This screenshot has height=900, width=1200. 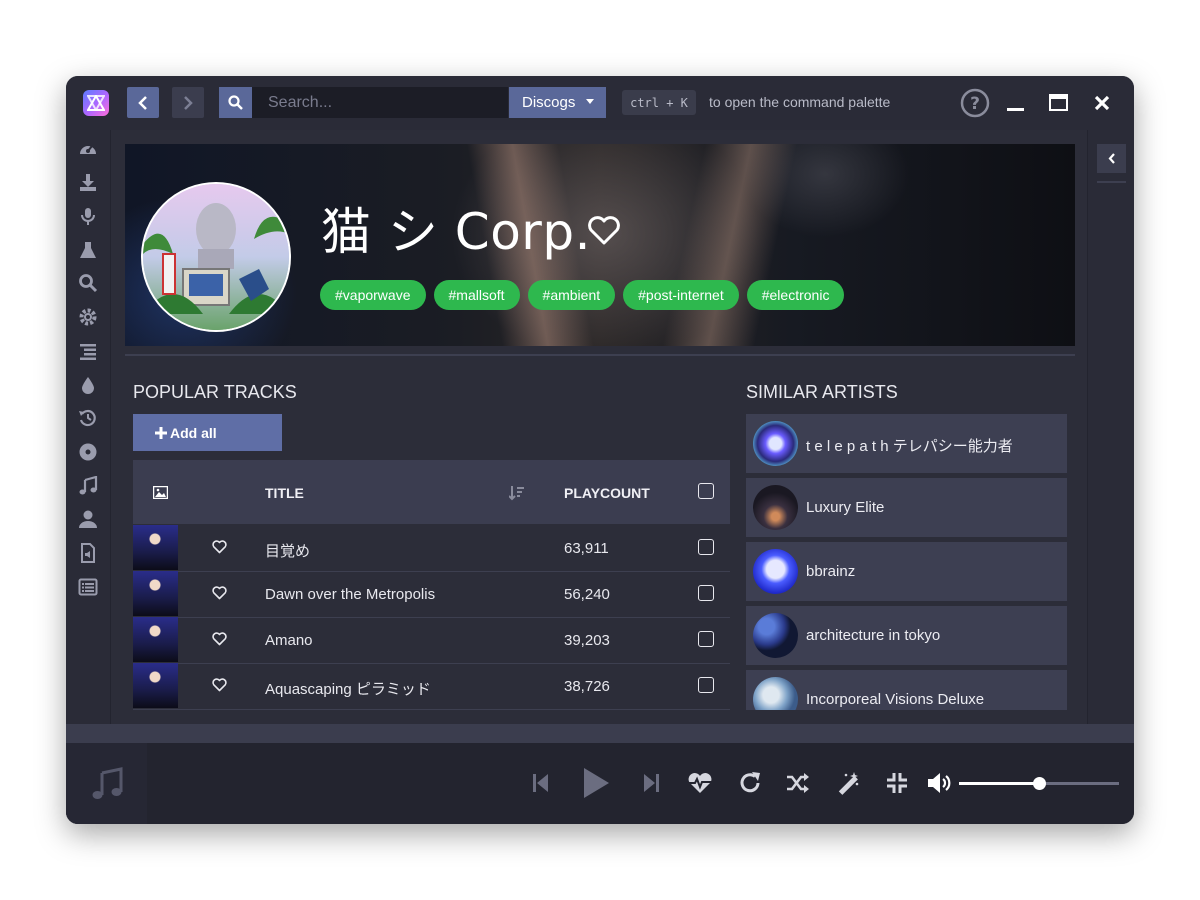 I want to click on tag: #post-internet, so click(x=681, y=295).